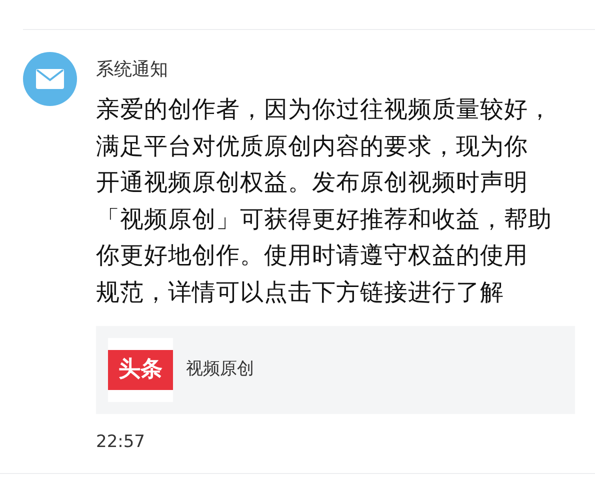 The height and width of the screenshot is (500, 595). I want to click on message-line: 开通视频原创权益。发布原创视频时声明, so click(312, 182).